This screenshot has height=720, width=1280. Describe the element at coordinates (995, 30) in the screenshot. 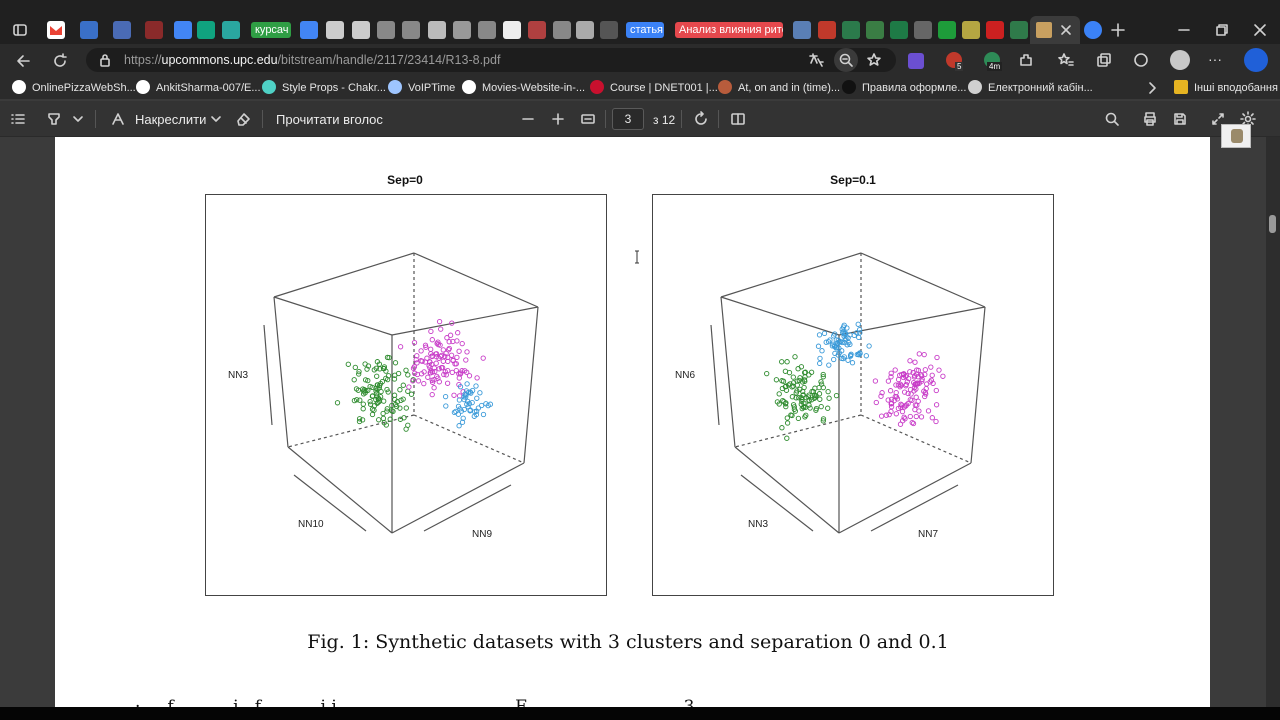

I see `youtube-tab-icon` at that location.